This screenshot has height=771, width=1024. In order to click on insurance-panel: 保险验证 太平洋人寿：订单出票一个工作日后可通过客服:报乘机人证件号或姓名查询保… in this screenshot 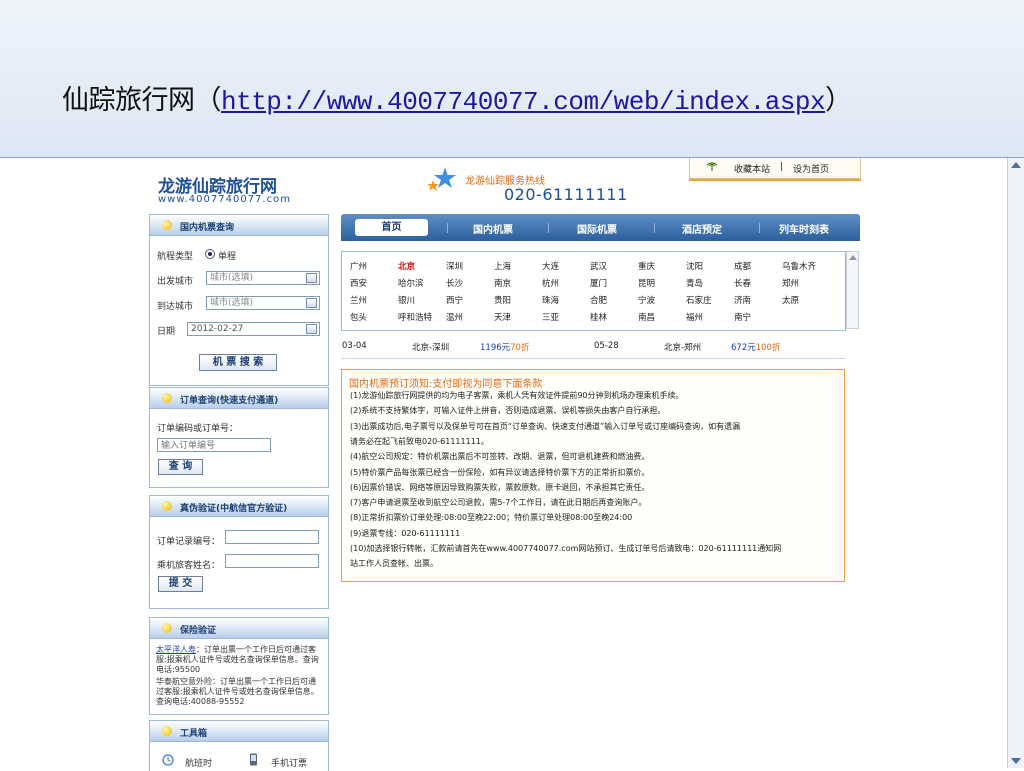, I will do `click(239, 666)`.